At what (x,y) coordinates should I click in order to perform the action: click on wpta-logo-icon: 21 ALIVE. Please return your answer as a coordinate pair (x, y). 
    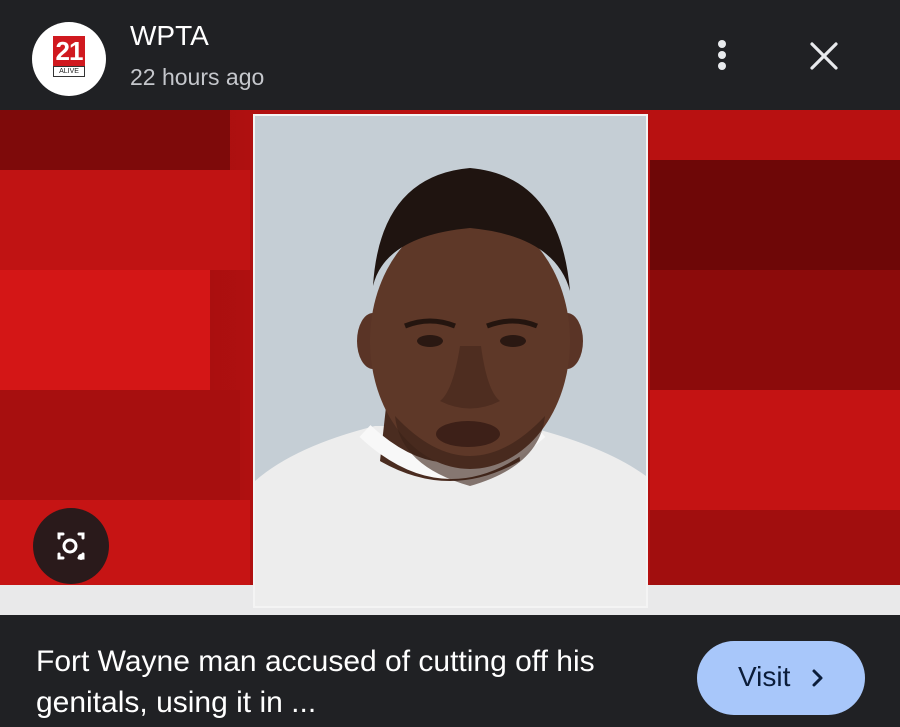
    Looking at the image, I should click on (69, 57).